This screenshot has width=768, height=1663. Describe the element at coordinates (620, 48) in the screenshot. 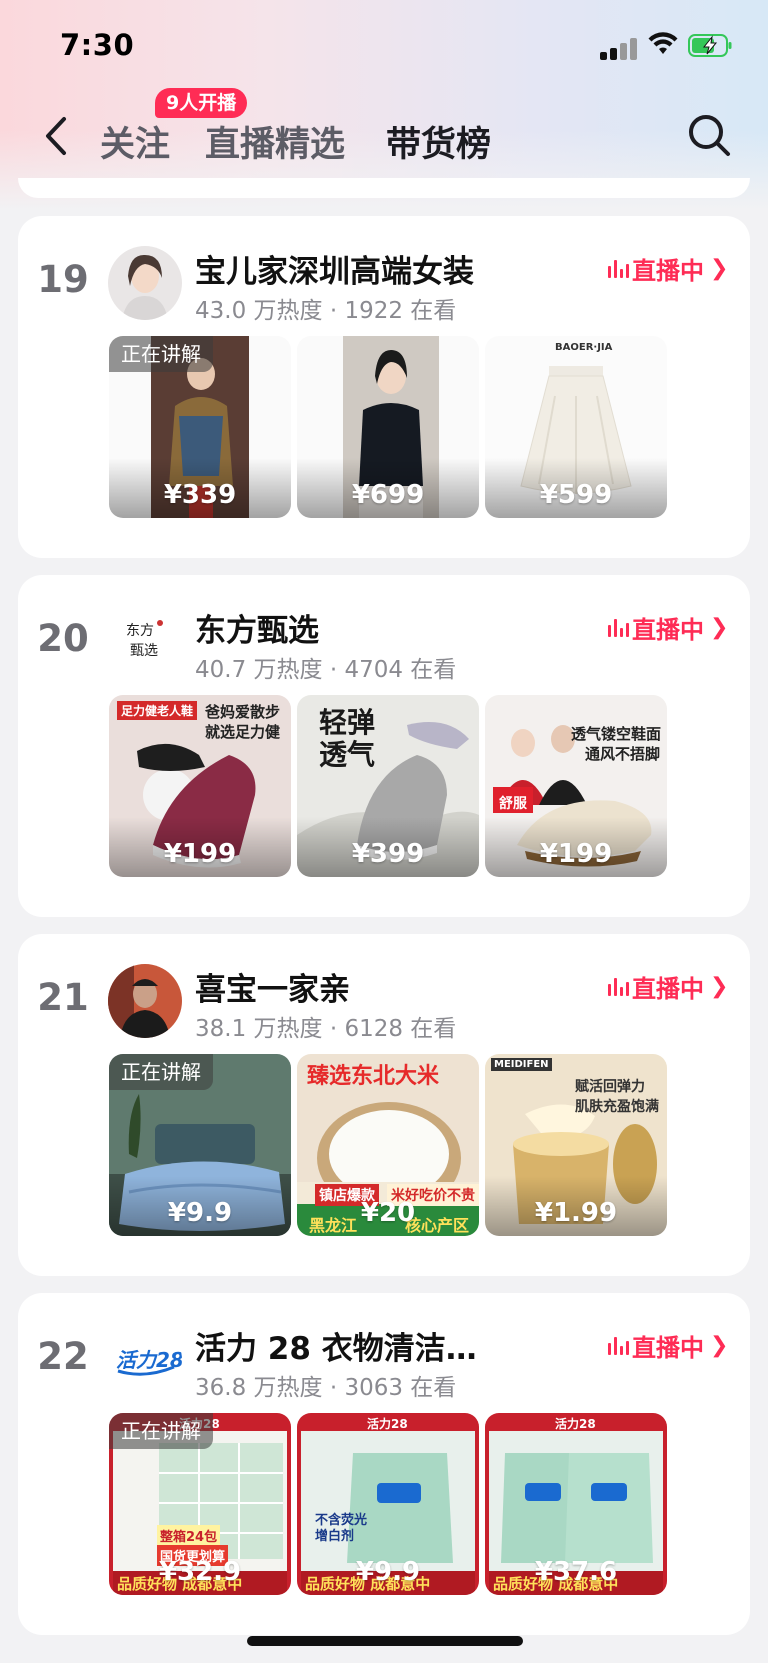

I see `cellular-signal-icon` at that location.